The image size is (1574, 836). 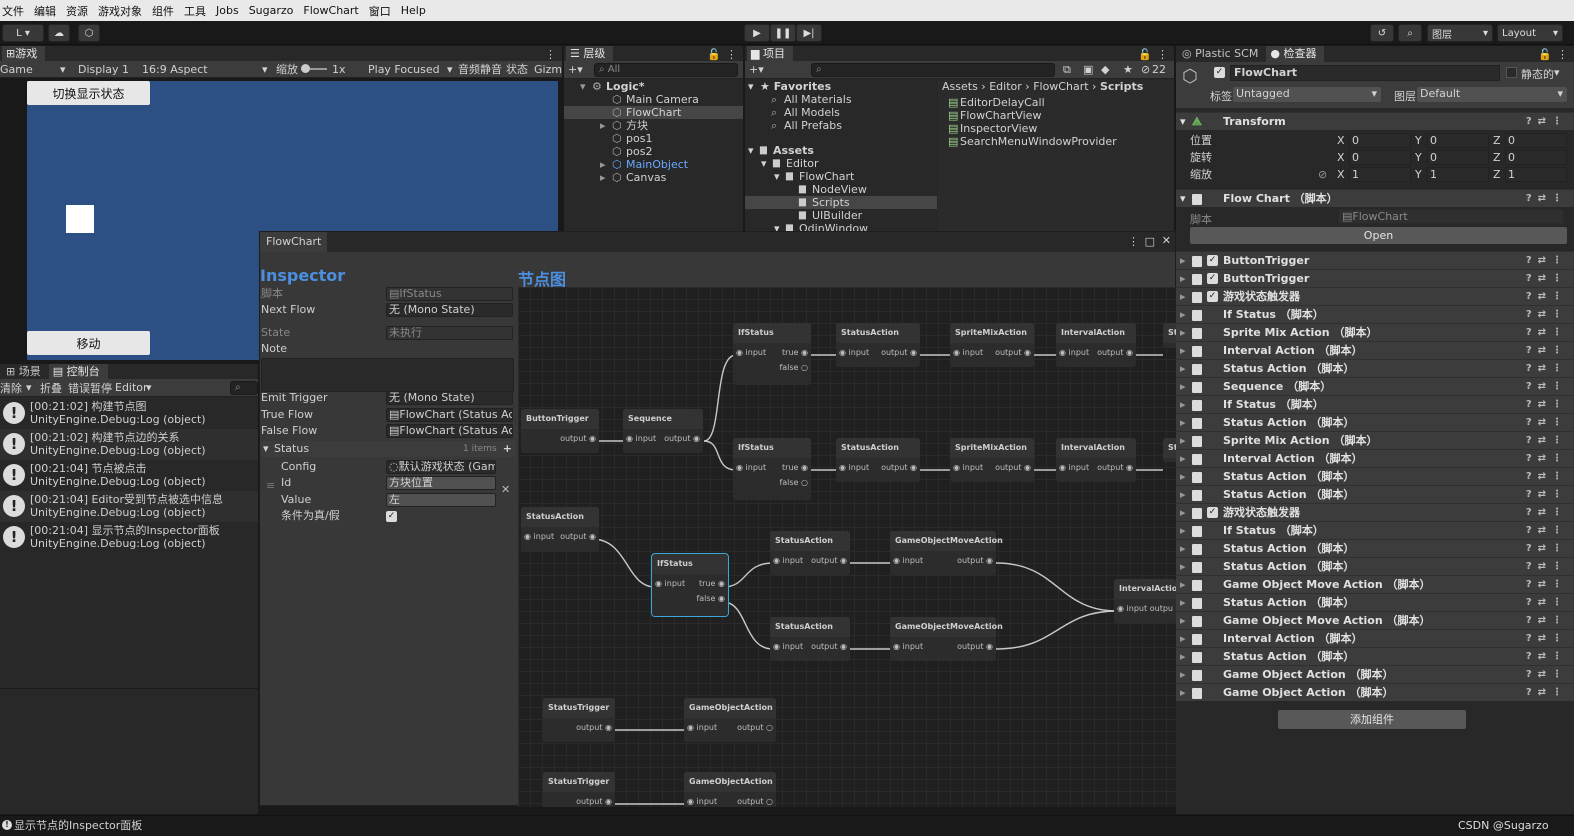 What do you see at coordinates (449, 310) in the screenshot?
I see `next-flow-field: 无 (Mono State)` at bounding box center [449, 310].